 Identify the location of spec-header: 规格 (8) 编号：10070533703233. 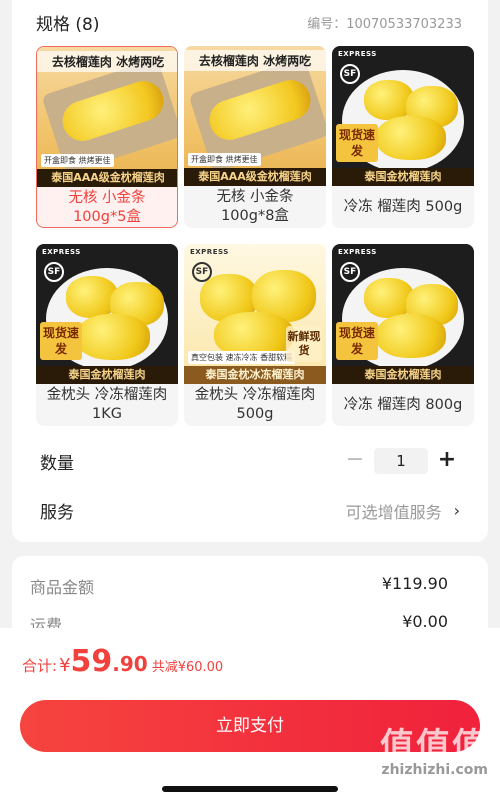
(249, 22).